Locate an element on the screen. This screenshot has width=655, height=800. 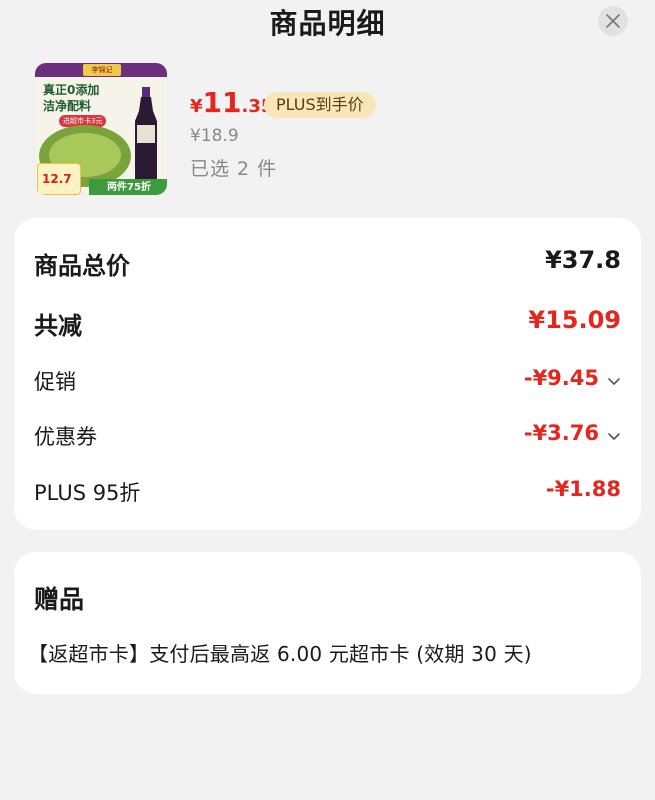
current-price: ¥11.35 is located at coordinates (231, 102).